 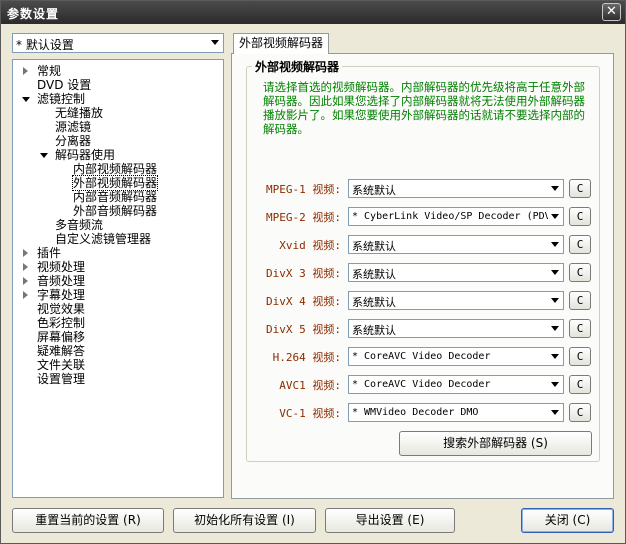 I want to click on decoder-label: H.264 视频:, so click(x=306, y=357).